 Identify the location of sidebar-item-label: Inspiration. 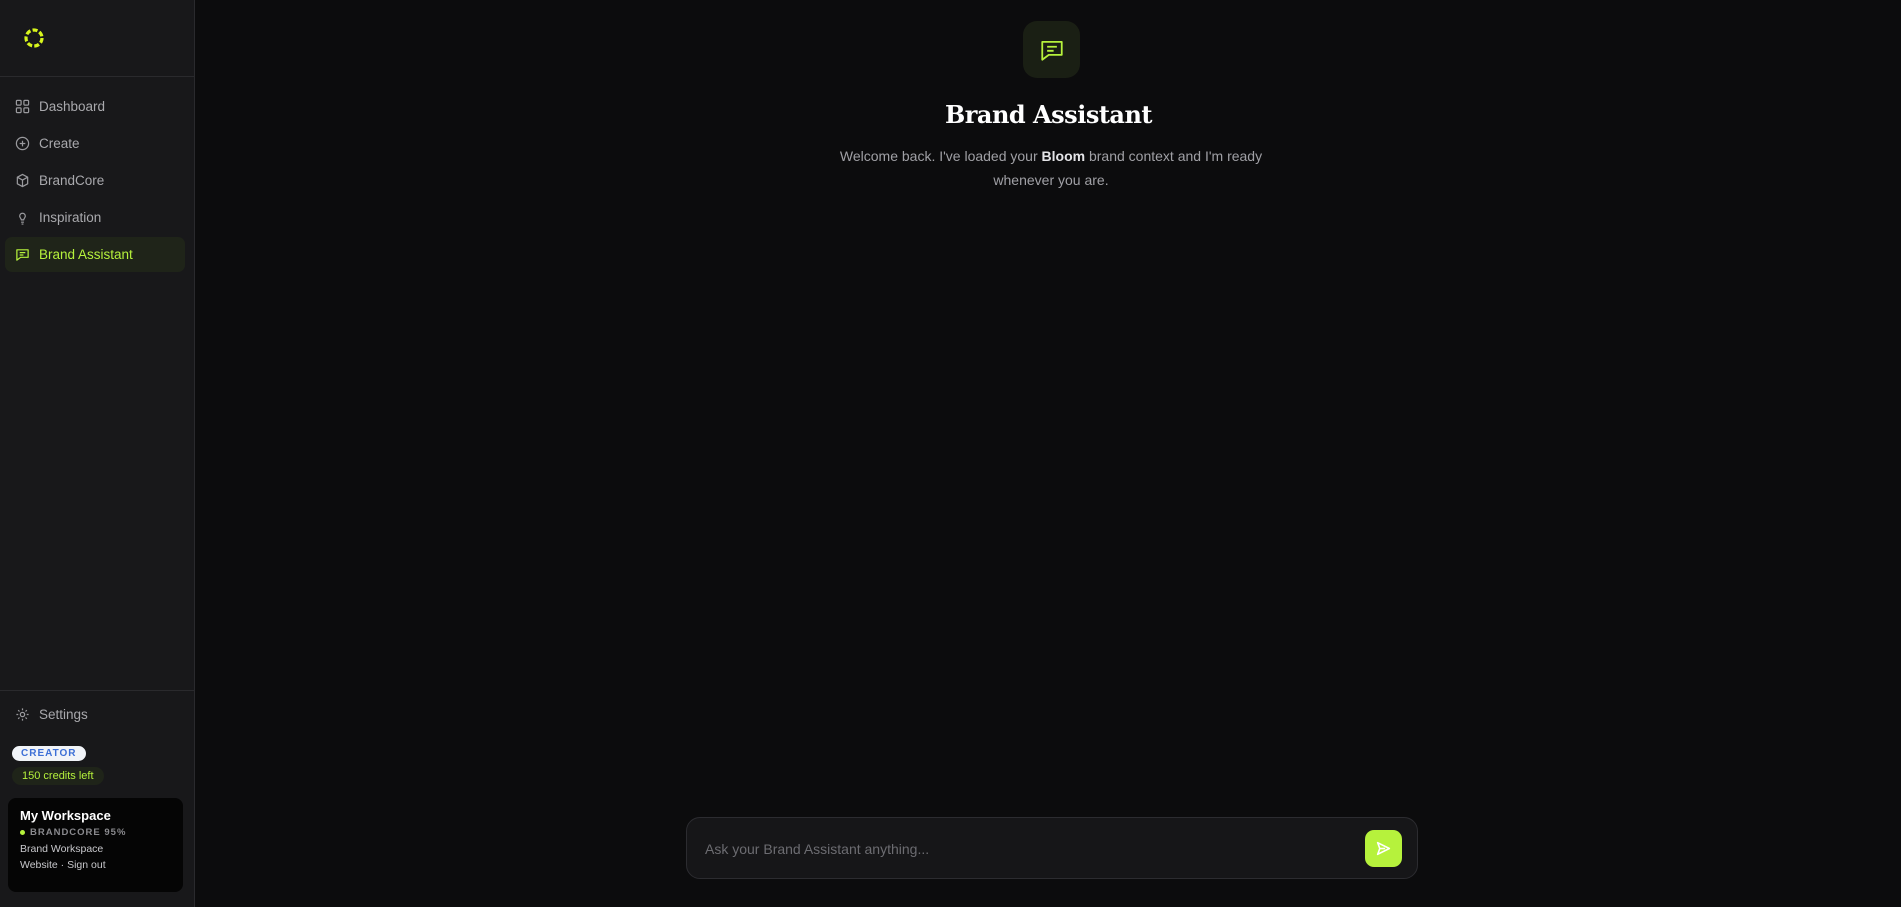
(70, 217).